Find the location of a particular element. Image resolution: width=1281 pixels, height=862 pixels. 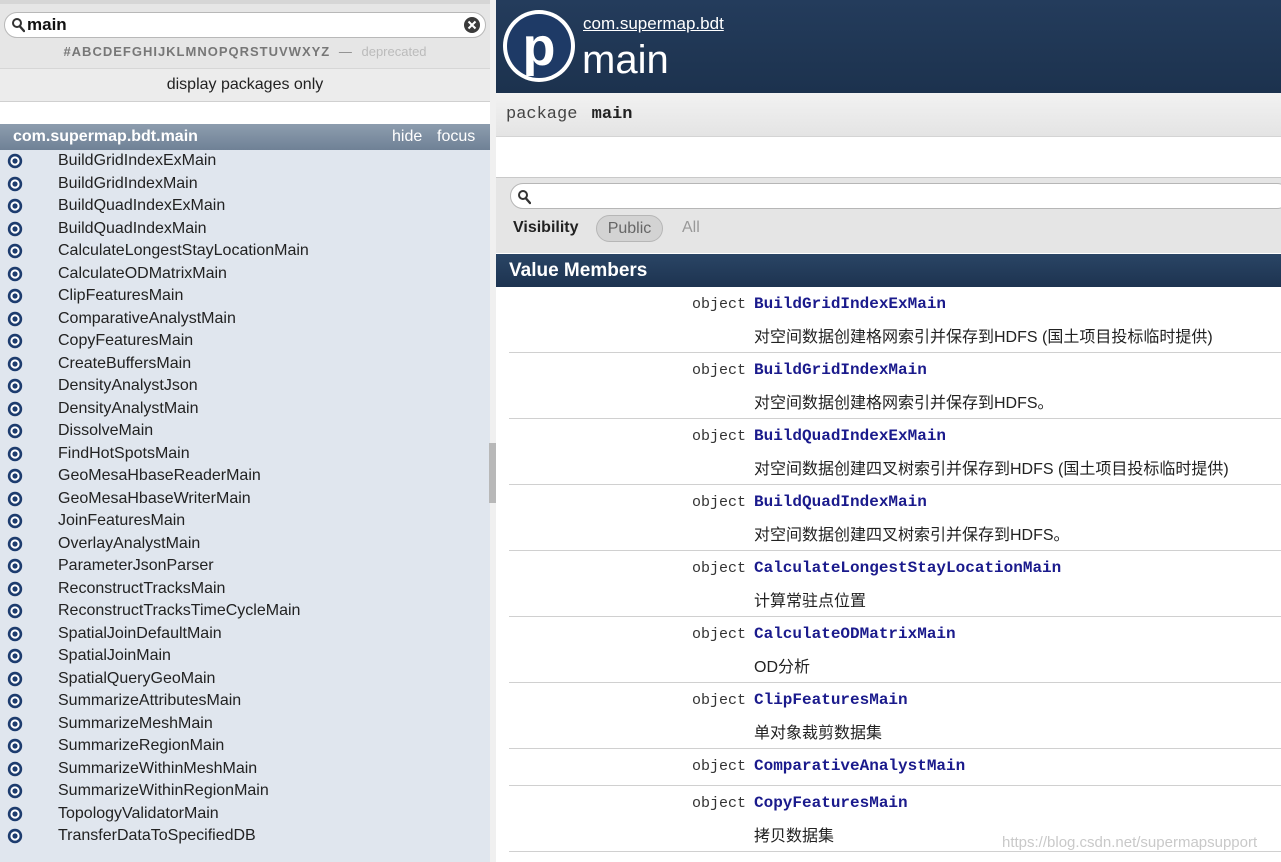

list-item: ReconstructTracksMain is located at coordinates (245, 589).